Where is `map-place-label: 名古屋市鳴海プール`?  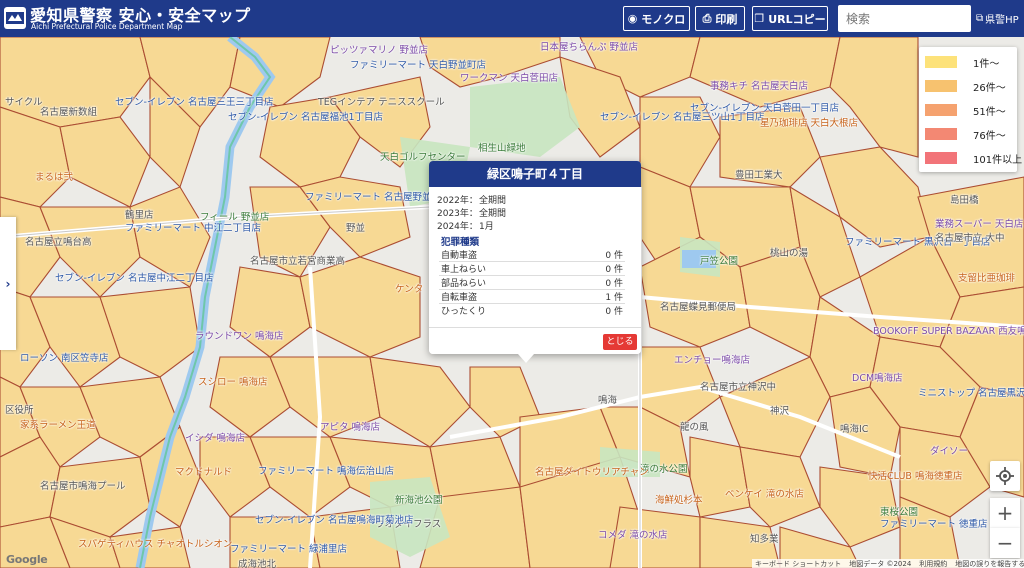
map-place-label: 名古屋市鳴海プール is located at coordinates (83, 486).